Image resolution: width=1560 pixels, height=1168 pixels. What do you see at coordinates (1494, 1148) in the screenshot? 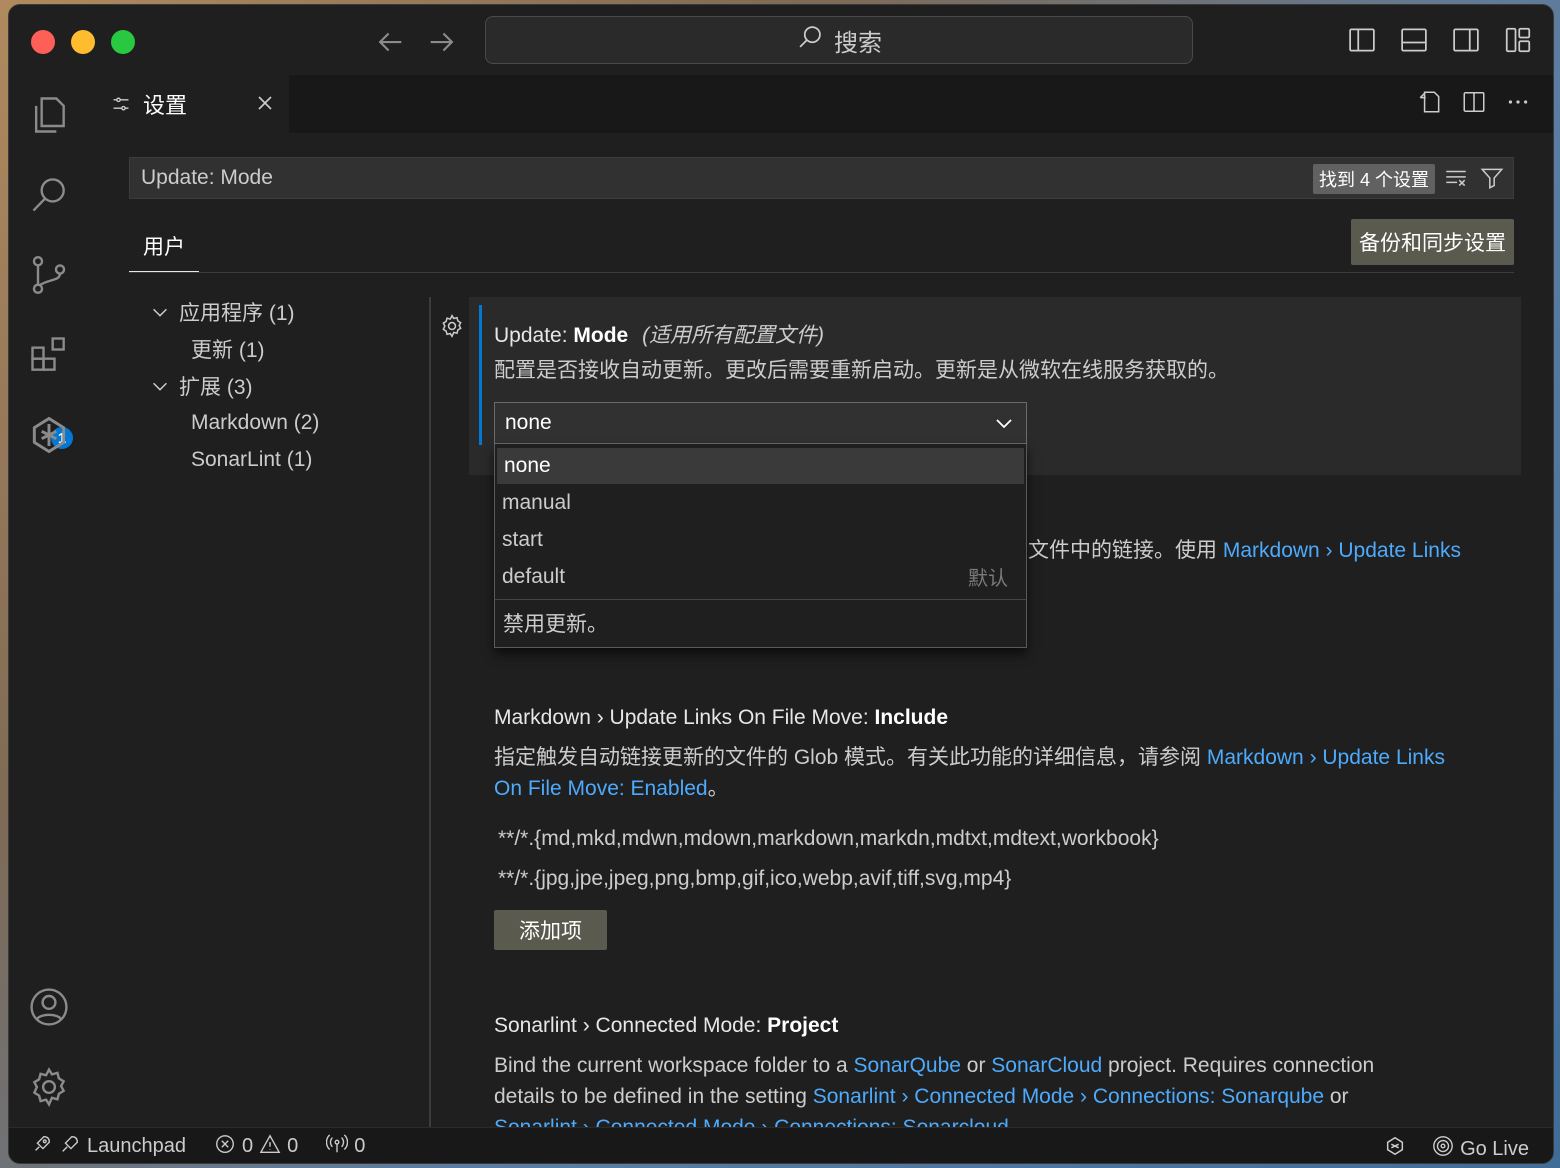
I see `go-live-label: Go Live` at bounding box center [1494, 1148].